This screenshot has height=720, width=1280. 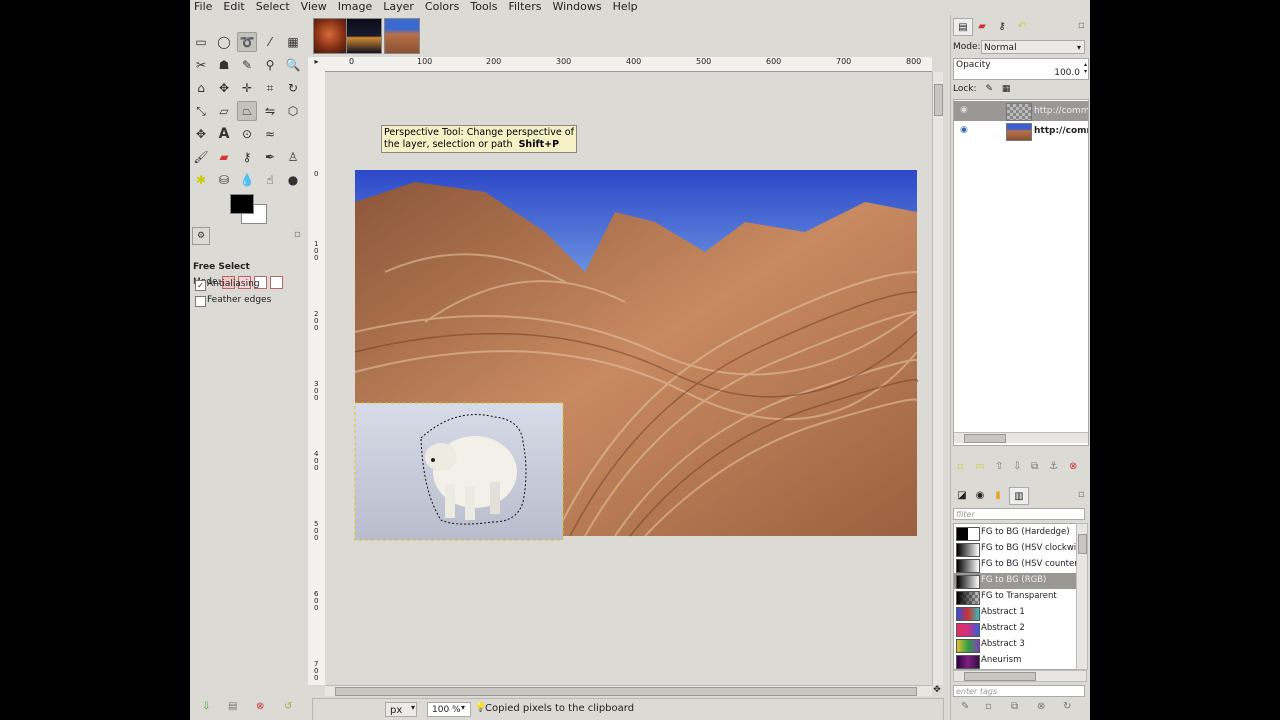 I want to click on anchor-layer-icon: ⚓, so click(x=1053, y=466).